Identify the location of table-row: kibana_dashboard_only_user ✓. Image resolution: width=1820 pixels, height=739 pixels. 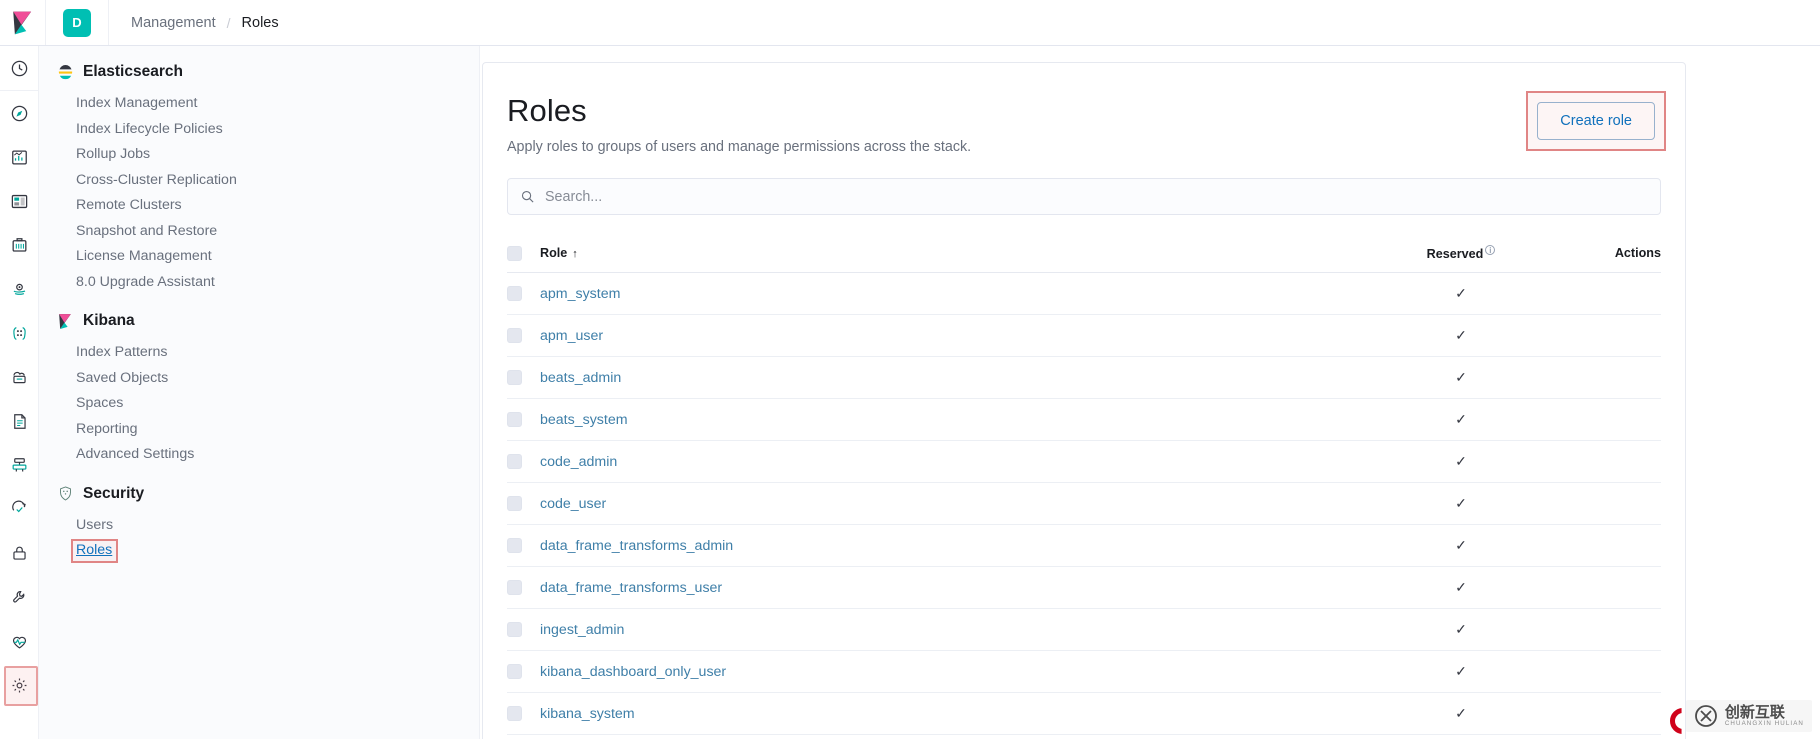
(1084, 672).